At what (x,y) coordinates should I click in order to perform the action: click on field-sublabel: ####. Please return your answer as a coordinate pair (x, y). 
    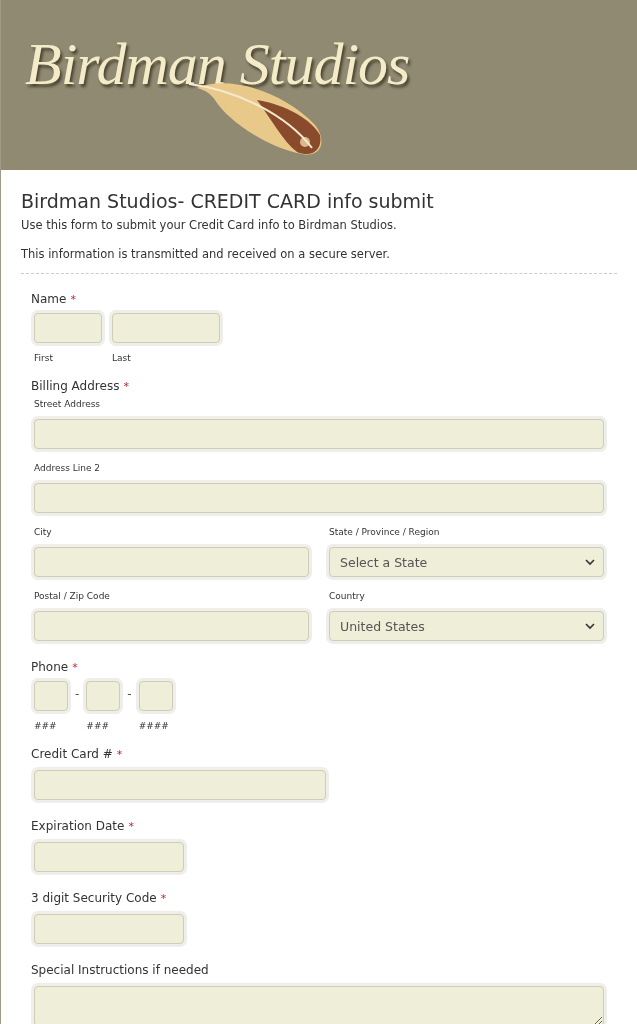
    Looking at the image, I should click on (154, 726).